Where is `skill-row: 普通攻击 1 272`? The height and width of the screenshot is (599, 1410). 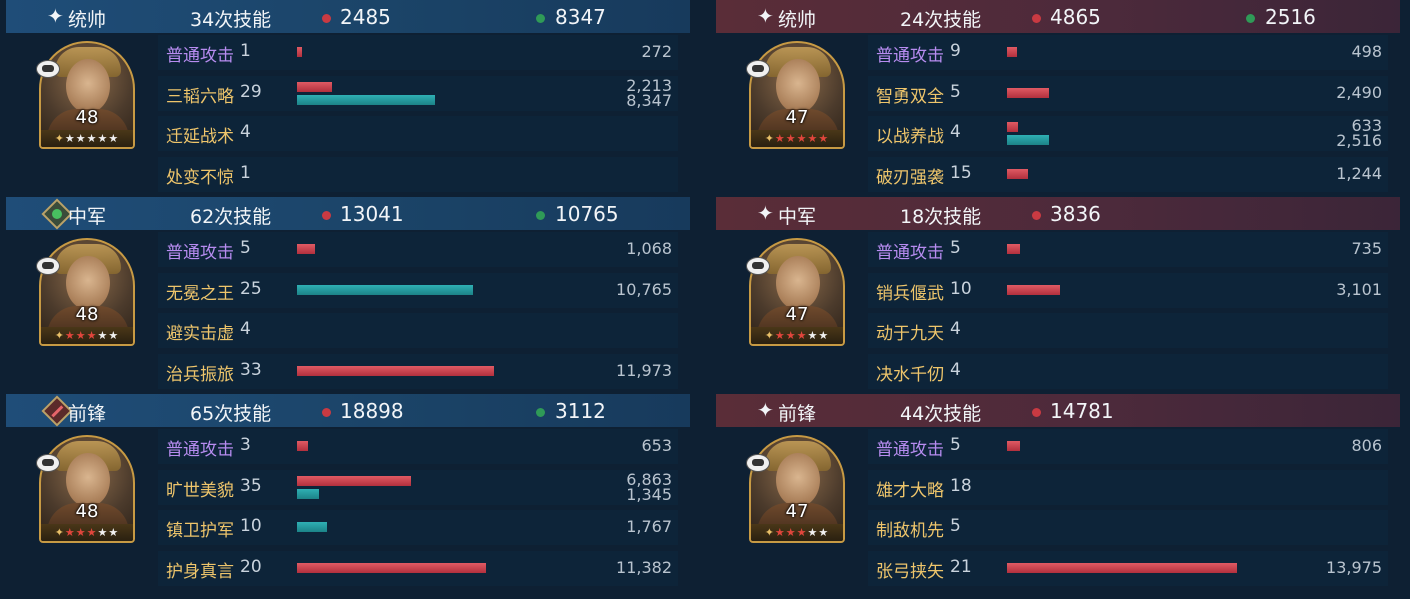 skill-row: 普通攻击 1 272 is located at coordinates (418, 52).